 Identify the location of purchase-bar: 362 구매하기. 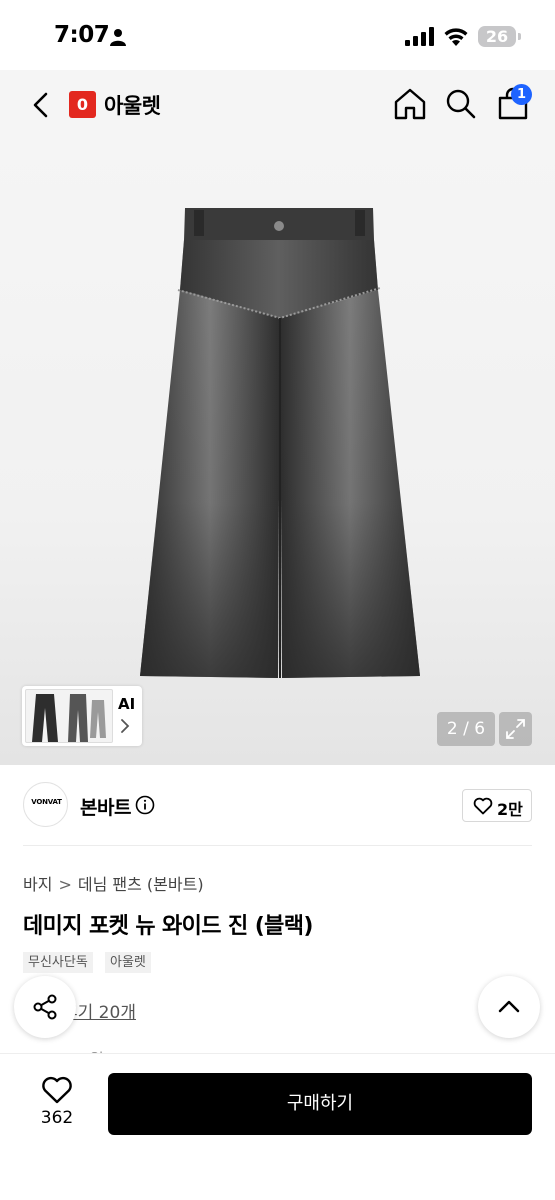
(277, 1126).